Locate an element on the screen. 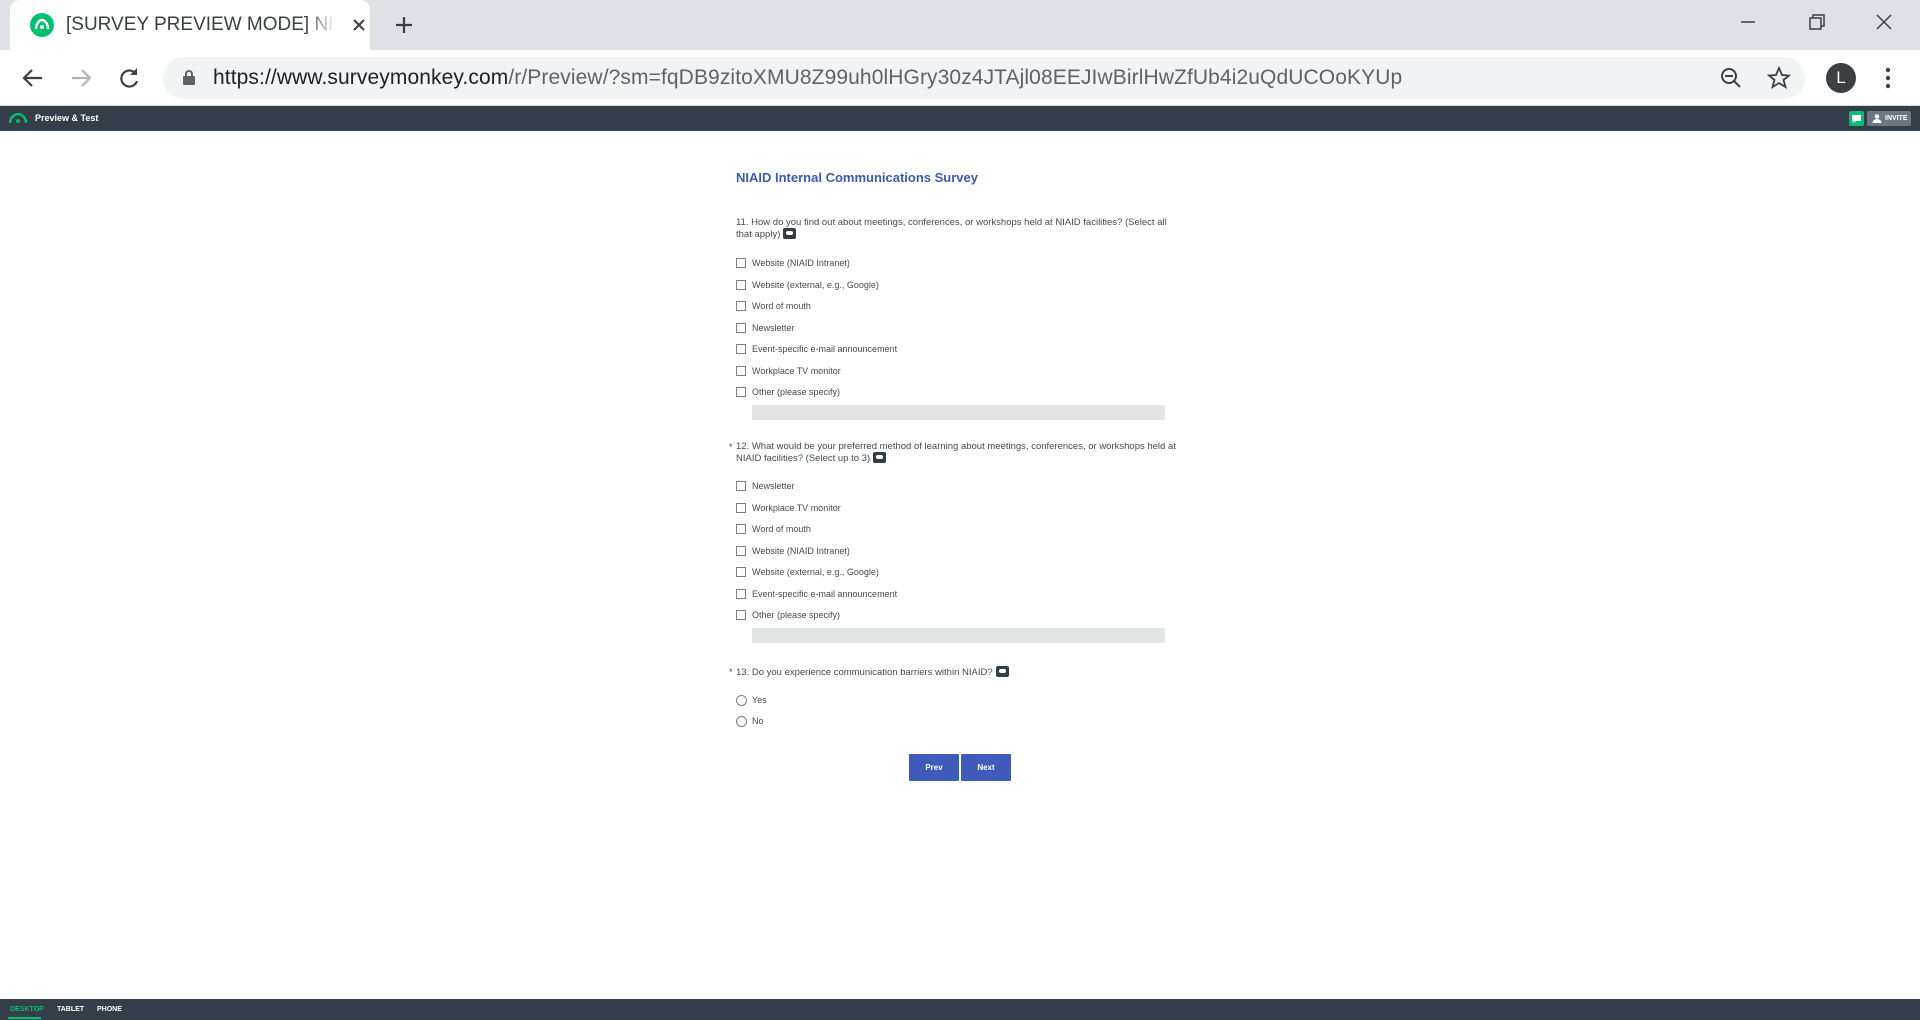 This screenshot has height=1020, width=1920. close-window-icon is located at coordinates (1884, 22).